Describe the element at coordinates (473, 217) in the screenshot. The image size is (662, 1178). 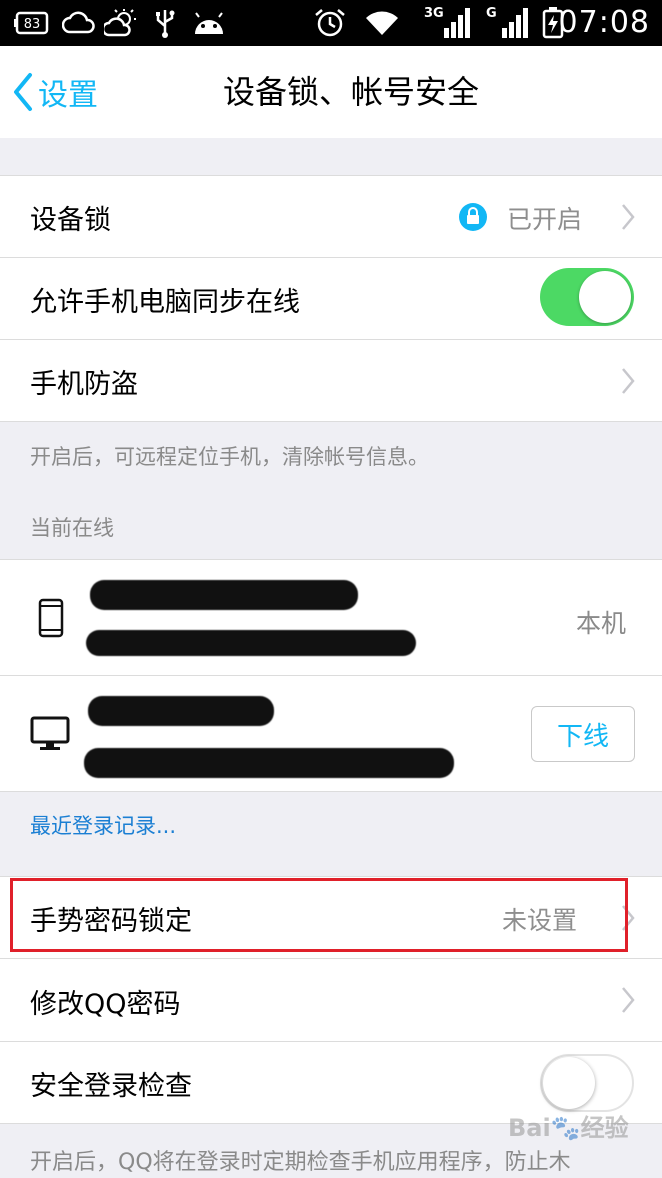
I see `lock-icon` at that location.